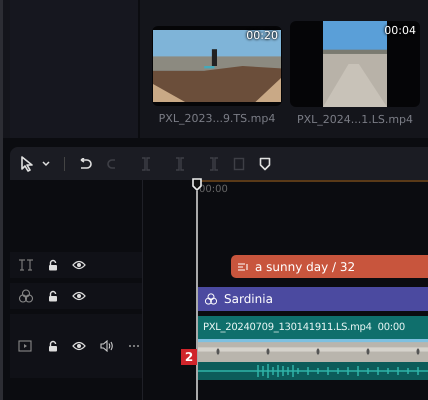  What do you see at coordinates (27, 164) in the screenshot?
I see `pointer-icon` at bounding box center [27, 164].